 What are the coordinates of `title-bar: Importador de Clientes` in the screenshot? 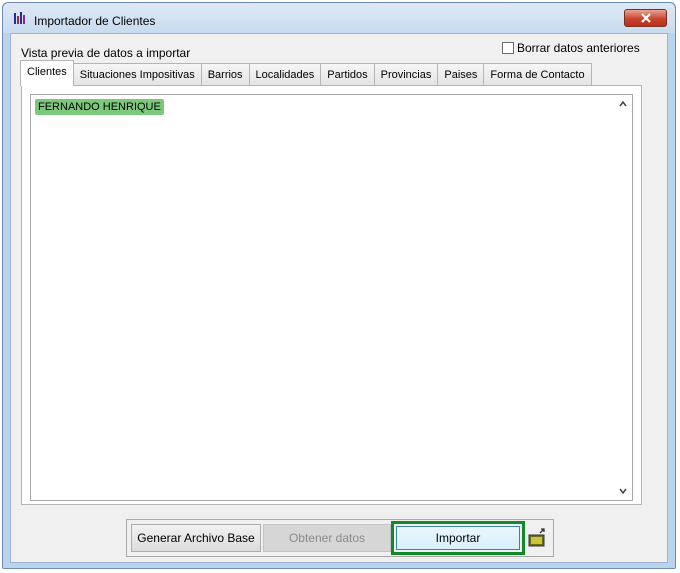 It's located at (339, 18).